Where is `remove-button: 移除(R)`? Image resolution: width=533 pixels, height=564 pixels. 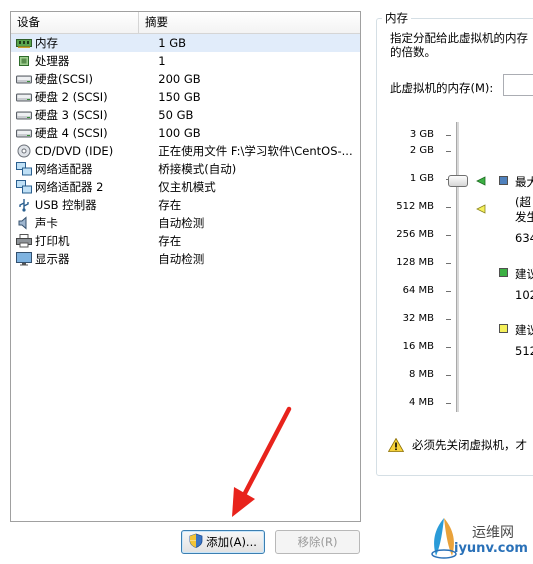
remove-button: 移除(R) is located at coordinates (317, 542).